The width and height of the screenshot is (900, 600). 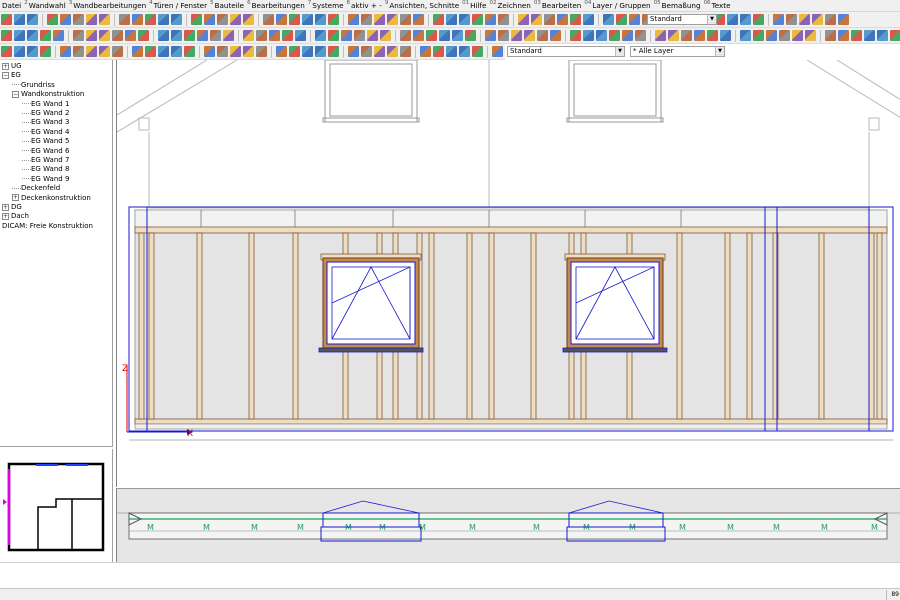 What do you see at coordinates (178, 5) in the screenshot?
I see `menu-item: 4 Türen / Fenster` at bounding box center [178, 5].